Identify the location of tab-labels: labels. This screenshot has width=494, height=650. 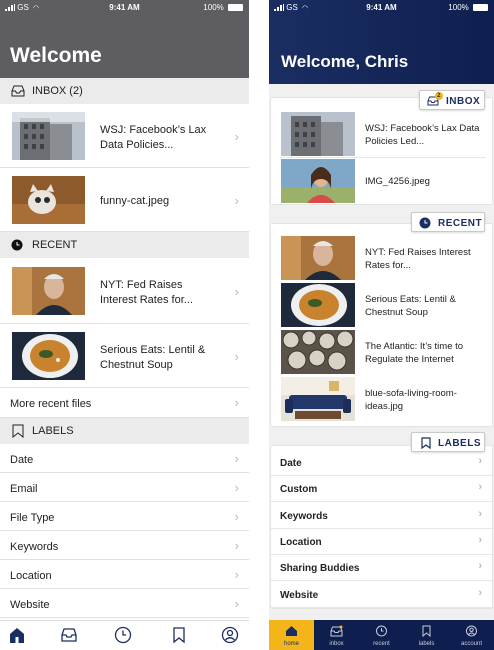
(426, 635).